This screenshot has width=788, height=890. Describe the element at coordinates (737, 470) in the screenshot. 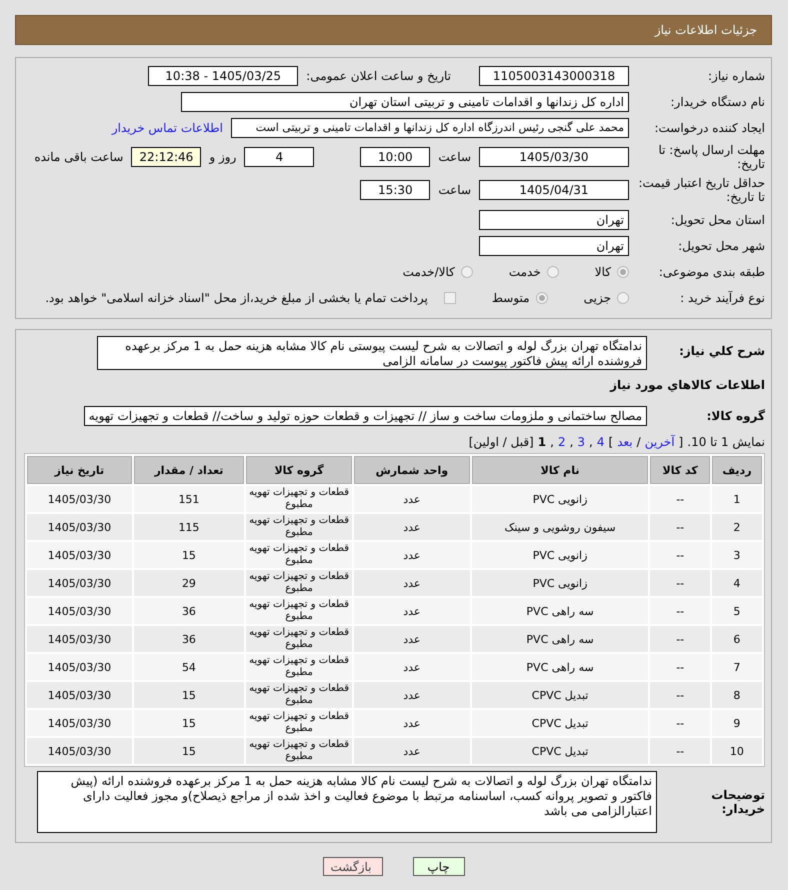

I see `column-header: ردیف` at that location.